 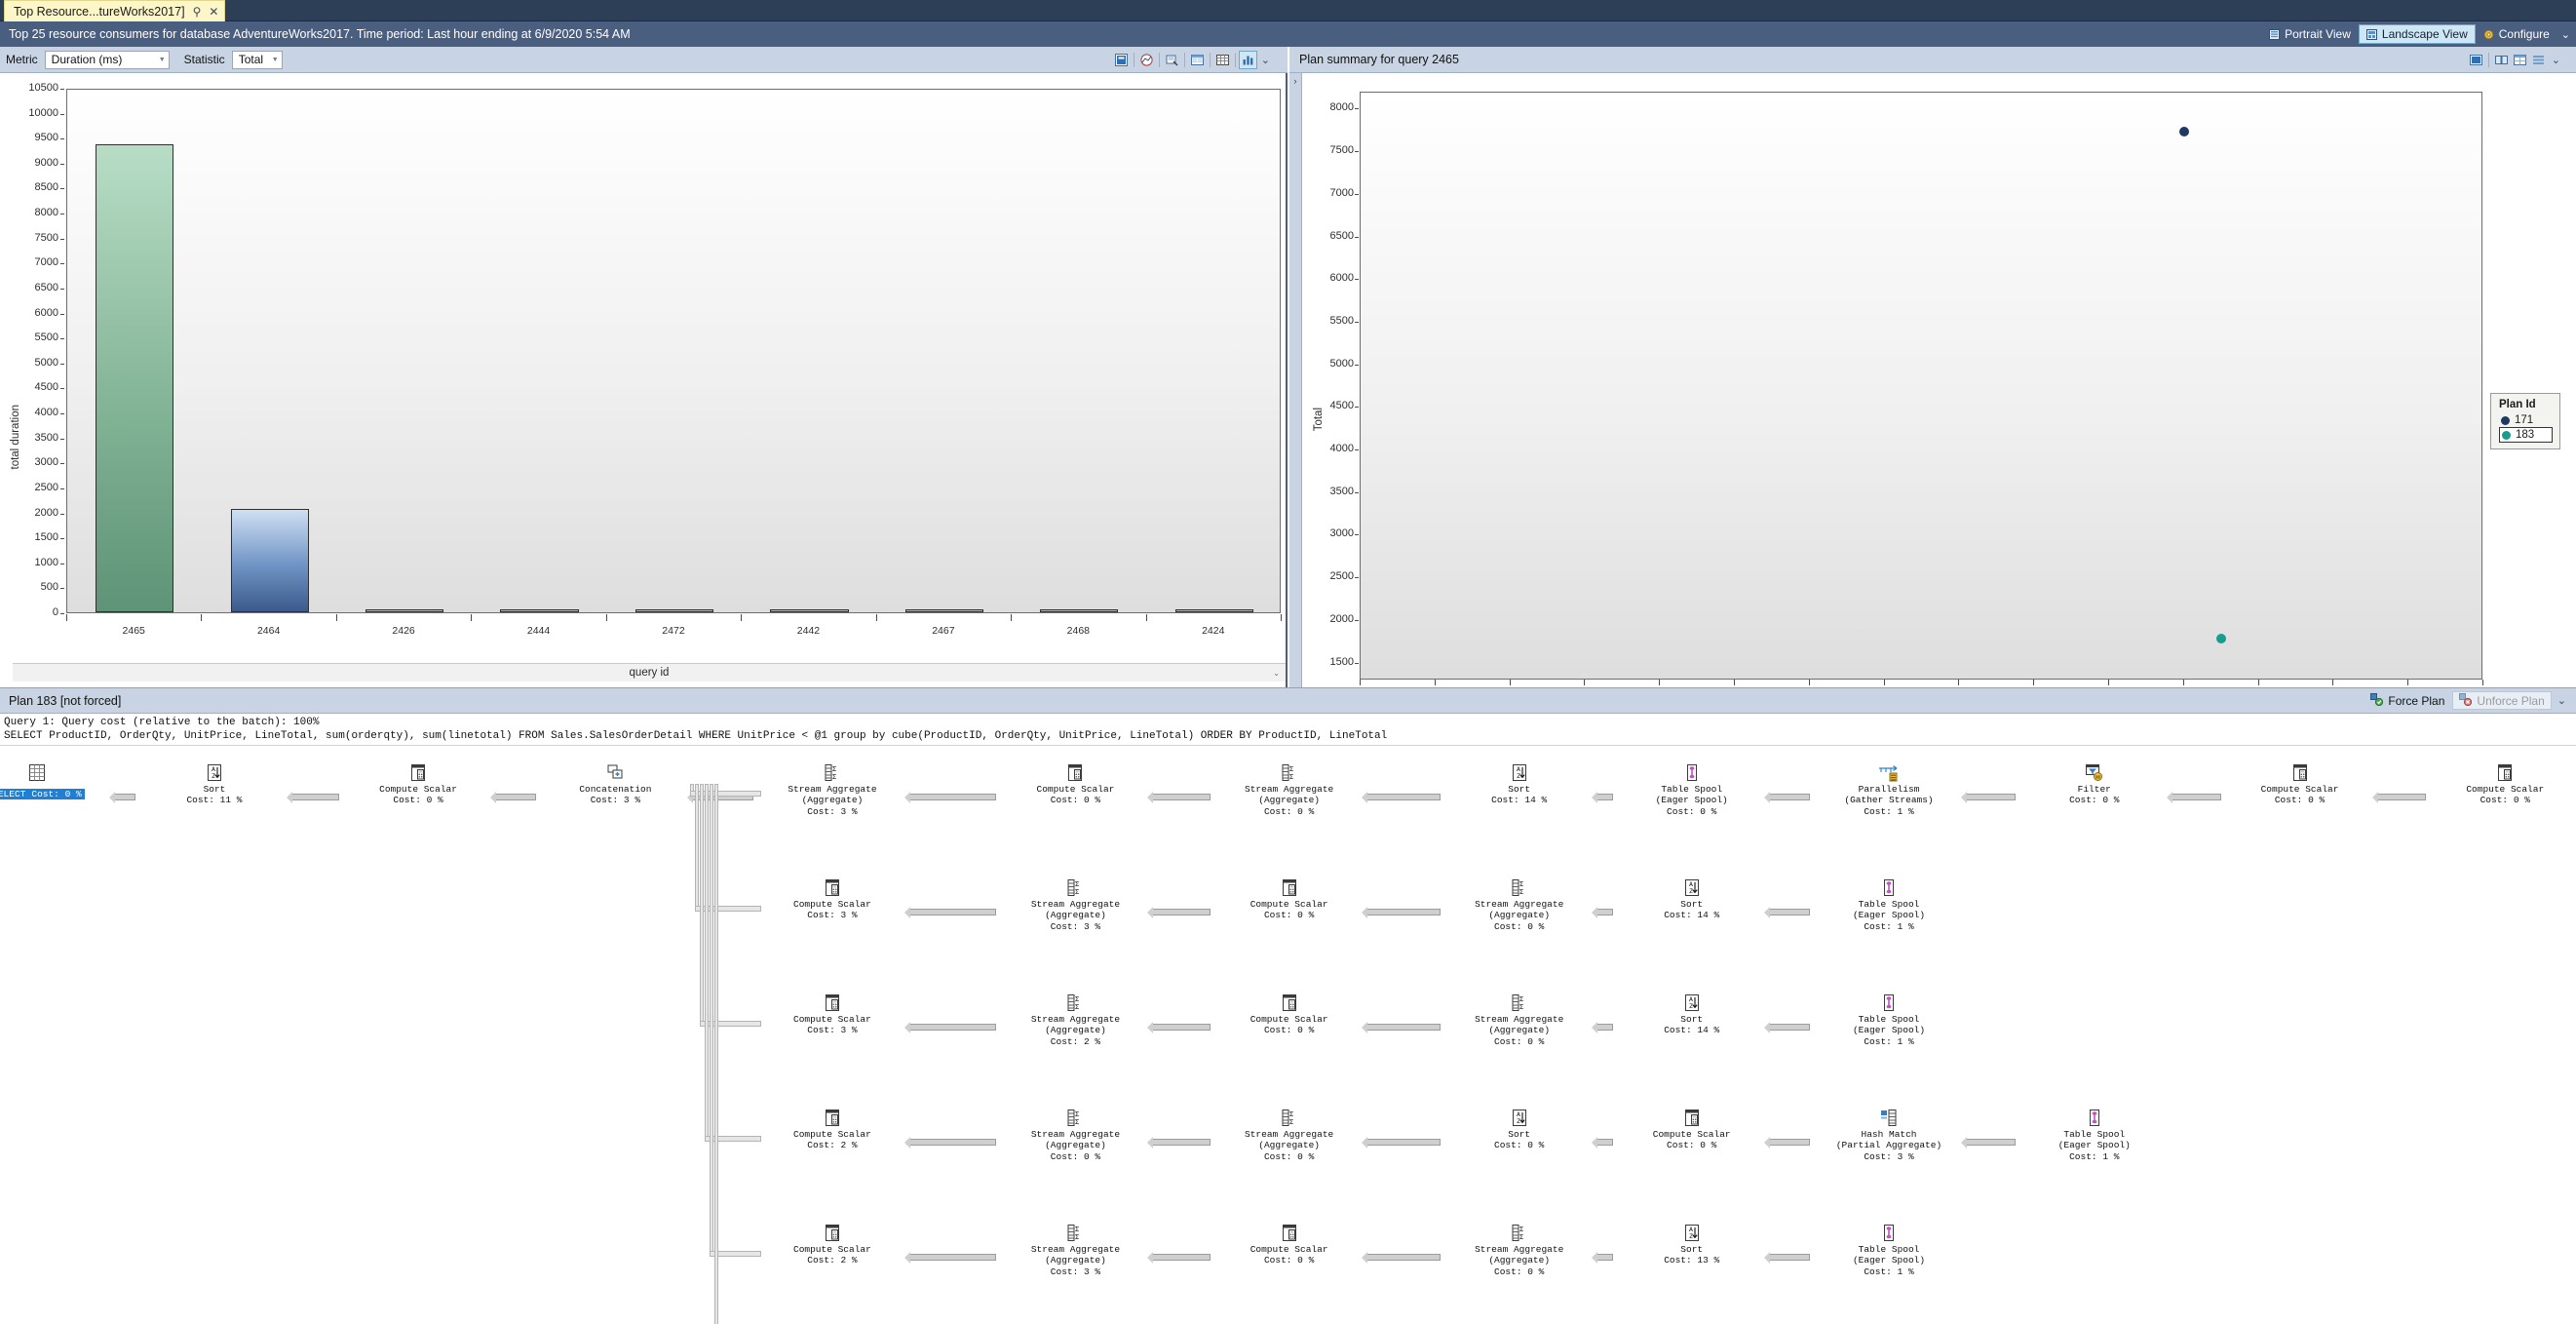 I want to click on plan-node-3: Concatenation Cost: 3 %, so click(x=615, y=784).